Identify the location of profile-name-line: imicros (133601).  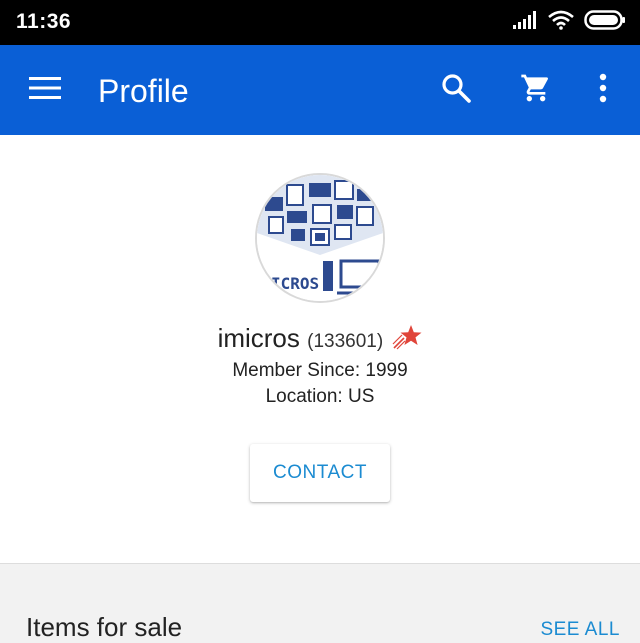
(320, 340).